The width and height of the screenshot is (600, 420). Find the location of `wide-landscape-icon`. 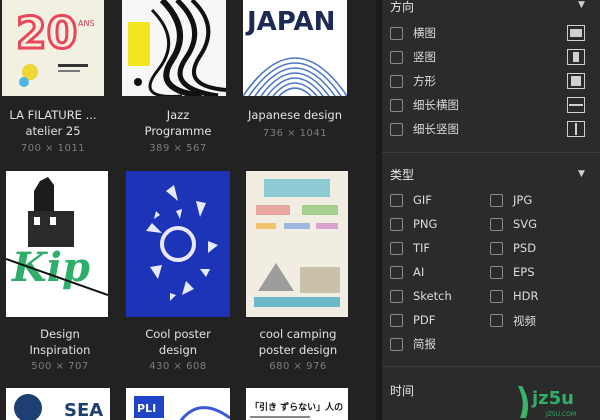

wide-landscape-icon is located at coordinates (576, 105).